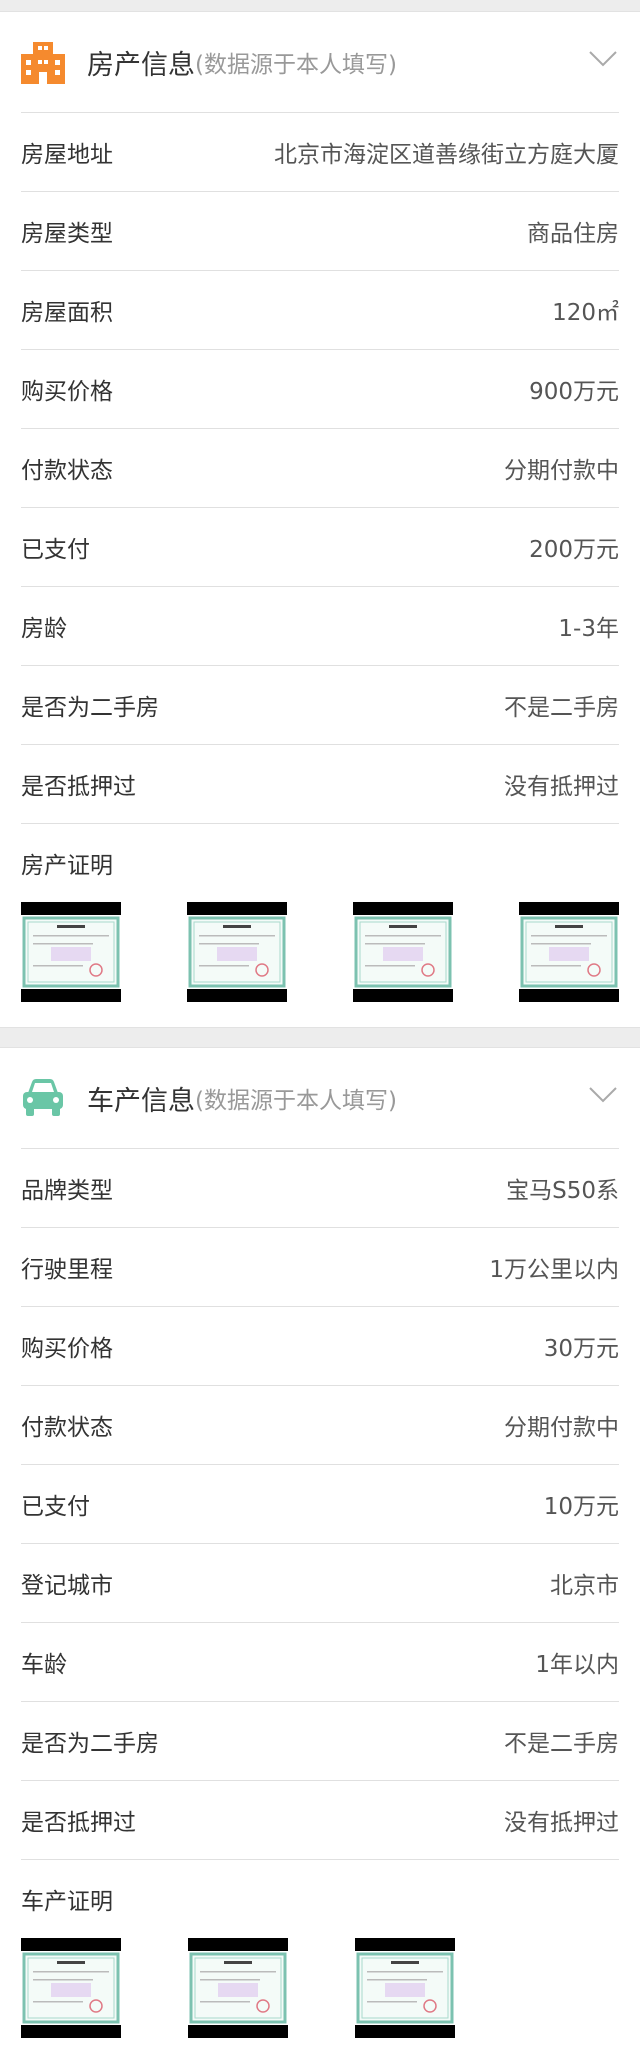 The image size is (640, 2063). Describe the element at coordinates (320, 6) in the screenshot. I see `top-divider` at that location.